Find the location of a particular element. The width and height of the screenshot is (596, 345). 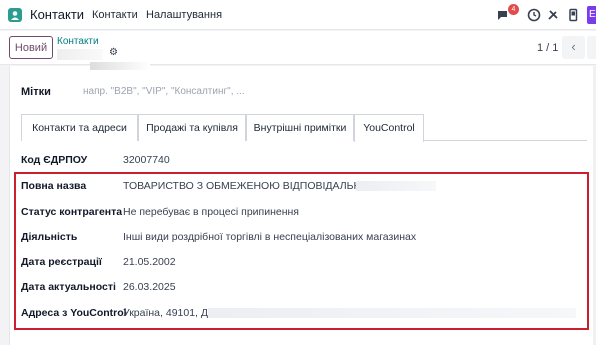

gear-icon: ⚙ is located at coordinates (113, 52).